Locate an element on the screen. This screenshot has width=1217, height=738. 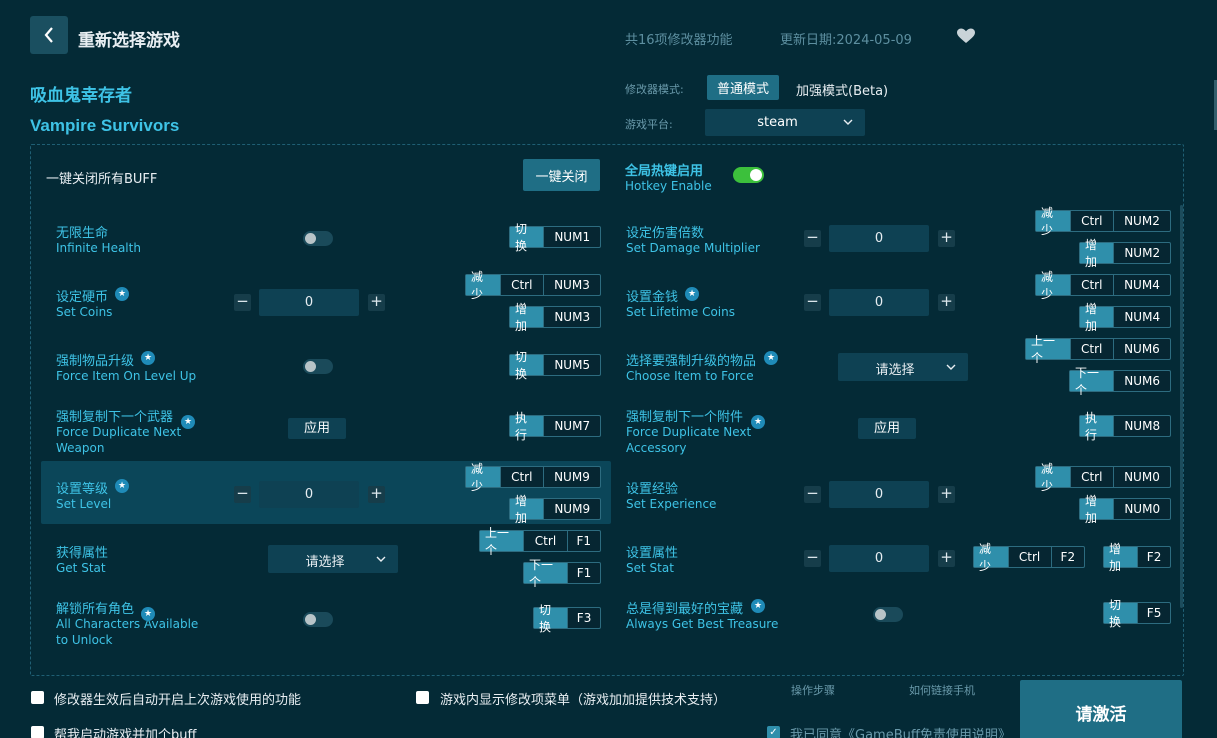
feature-8-hotkey-0: 减少 Ctrl NUM9 is located at coordinates (533, 477).